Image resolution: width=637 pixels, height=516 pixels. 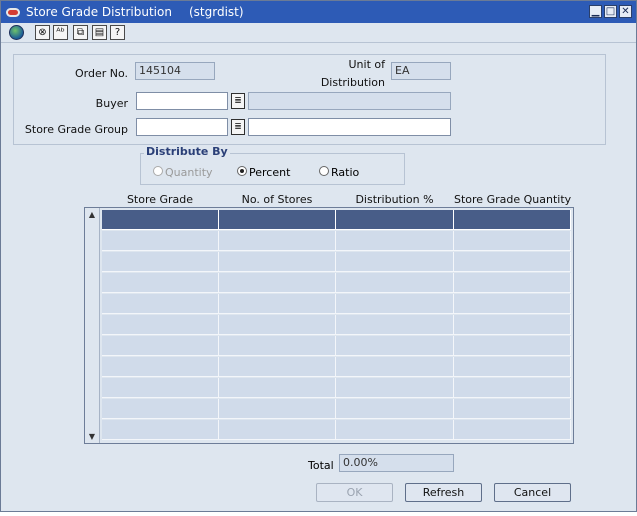 What do you see at coordinates (513, 199) in the screenshot?
I see `column-header-store-grade-quantity: Store Grade Quantity` at bounding box center [513, 199].